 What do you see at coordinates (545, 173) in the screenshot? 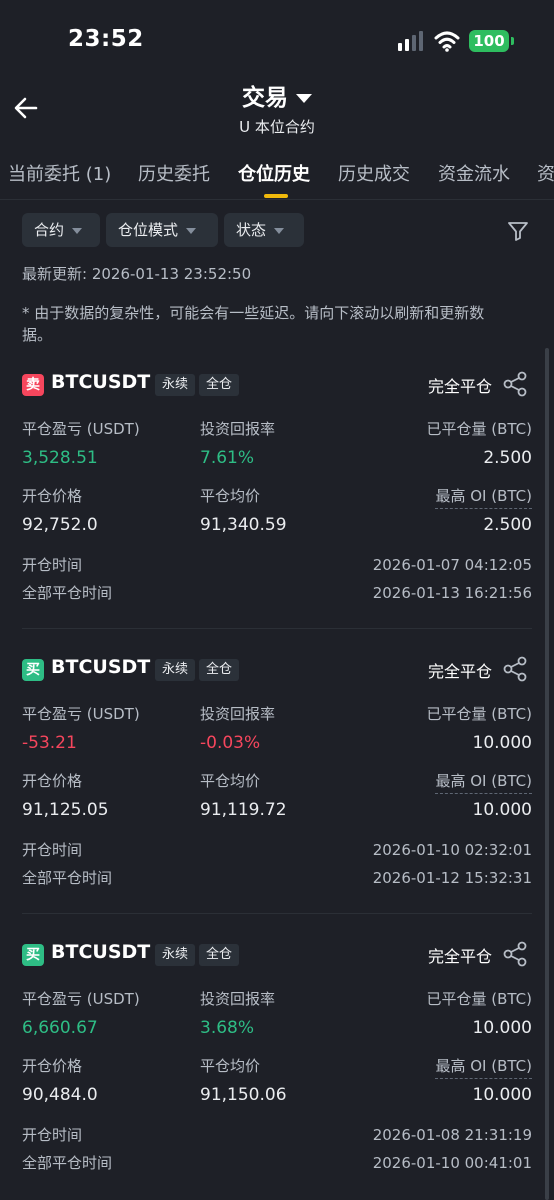
I see `tab-more: 资` at bounding box center [545, 173].